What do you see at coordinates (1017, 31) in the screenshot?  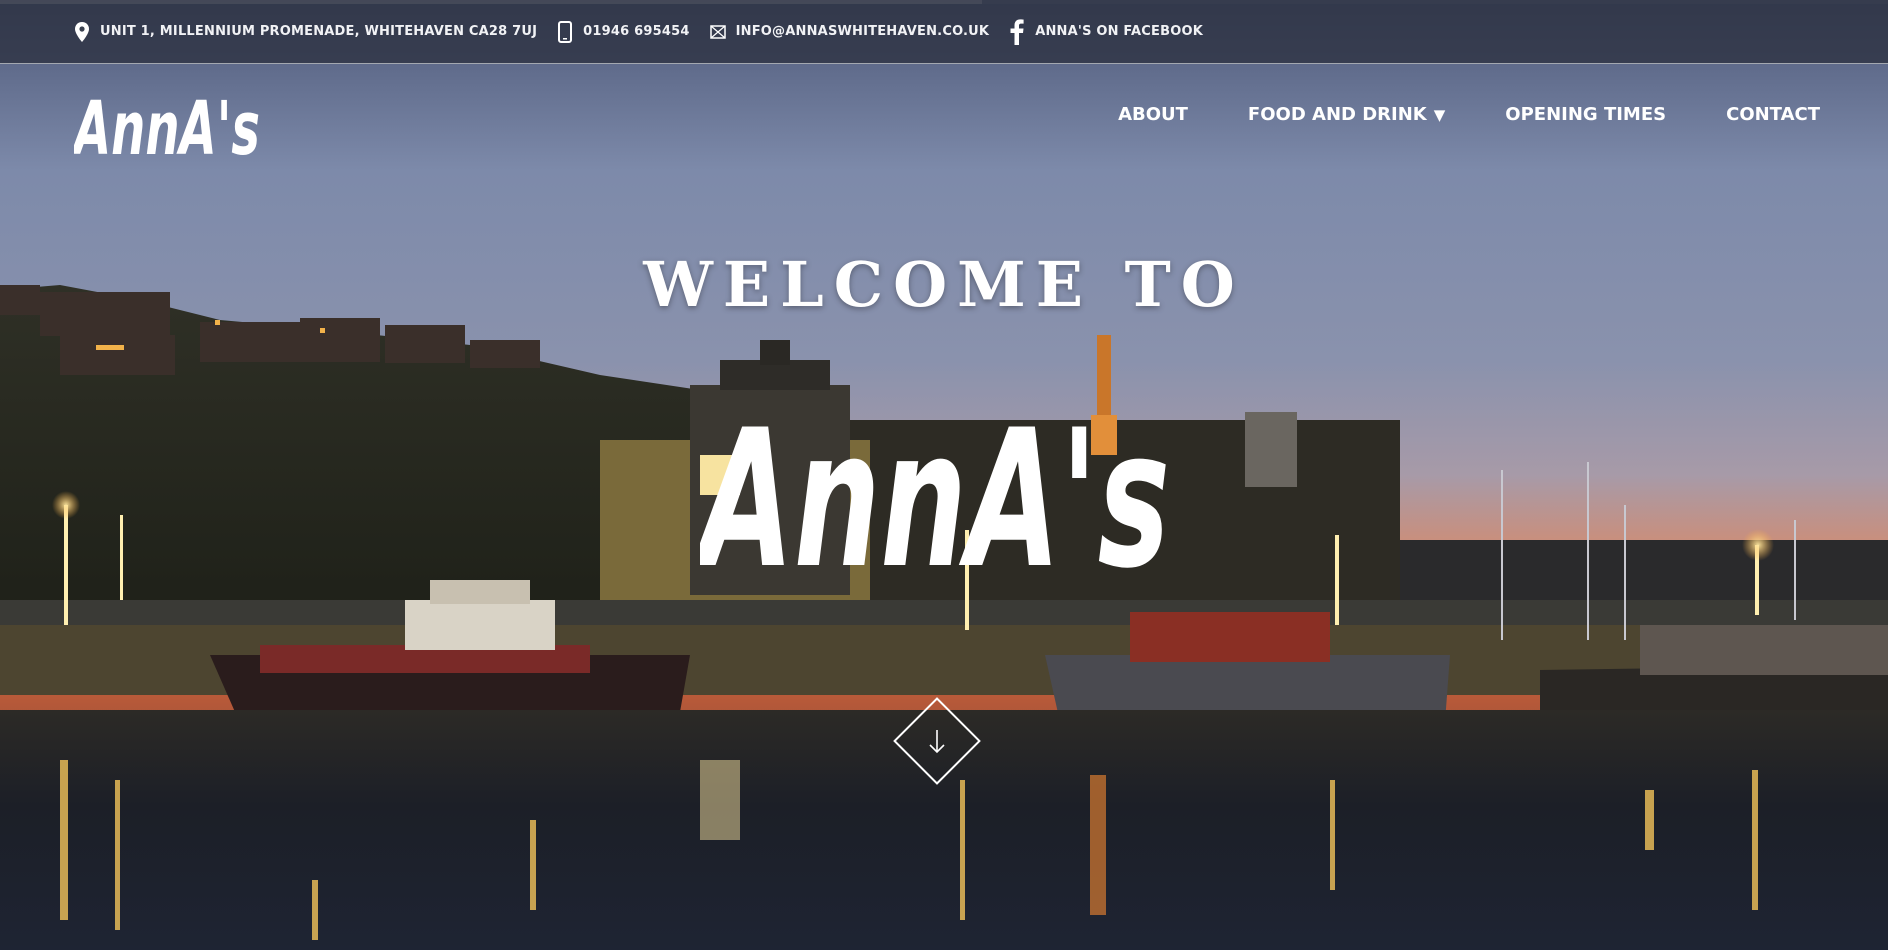 I see `facebook-icon` at bounding box center [1017, 31].